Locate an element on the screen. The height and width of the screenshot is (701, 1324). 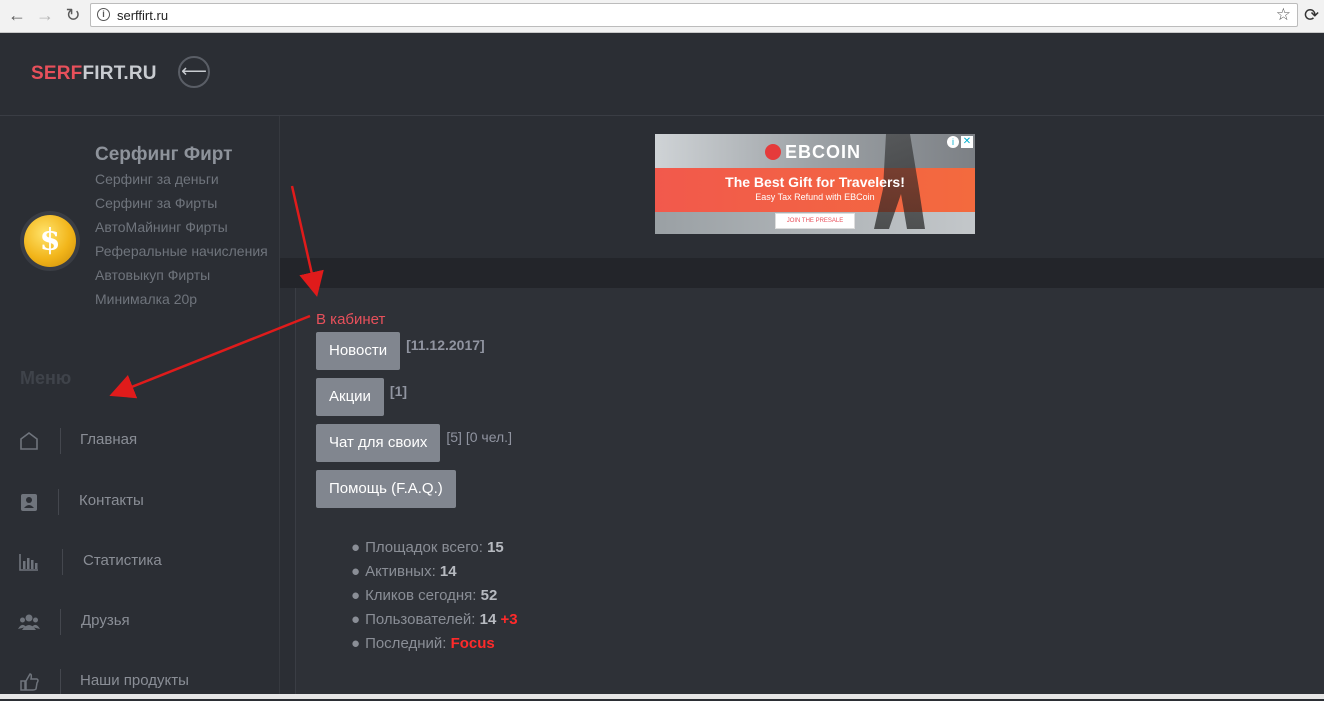
site-header: SERFFIRT.RU ⟵ is located at coordinates (662, 74).